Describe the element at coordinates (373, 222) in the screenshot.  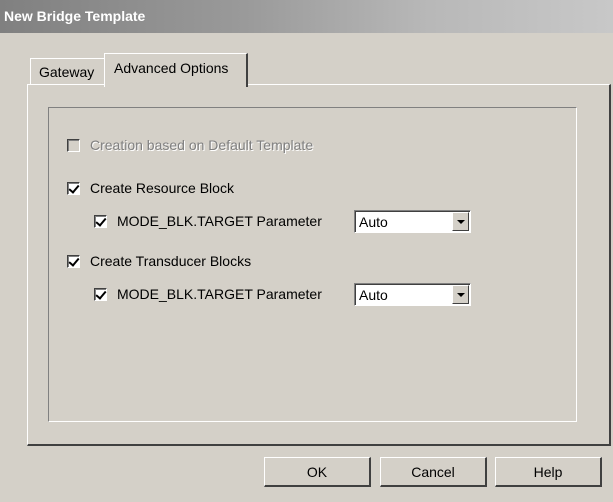
I see `resource-mode-value: Auto` at that location.